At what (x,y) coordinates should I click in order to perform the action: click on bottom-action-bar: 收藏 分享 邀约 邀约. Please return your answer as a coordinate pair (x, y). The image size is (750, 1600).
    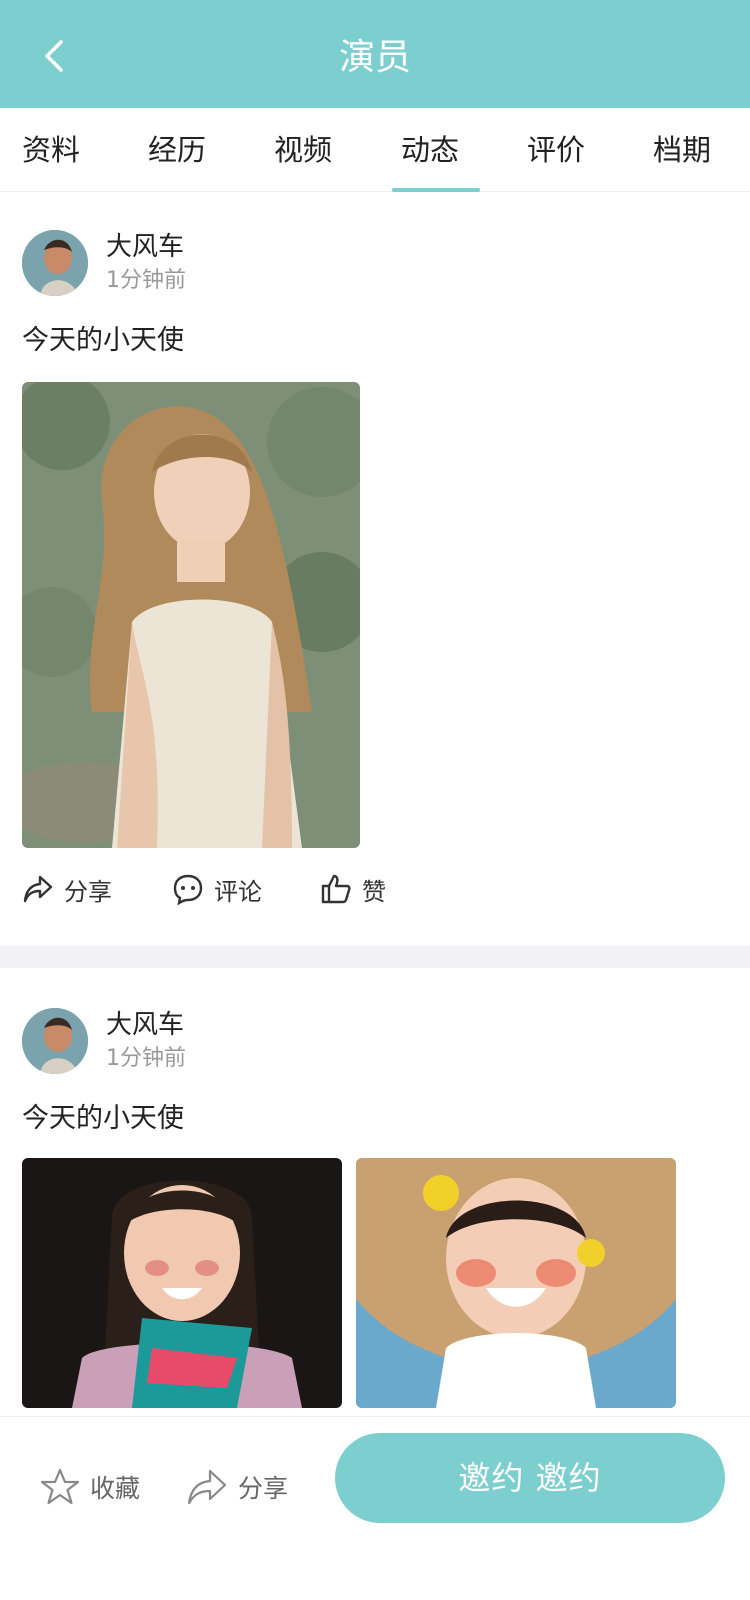
    Looking at the image, I should click on (375, 1508).